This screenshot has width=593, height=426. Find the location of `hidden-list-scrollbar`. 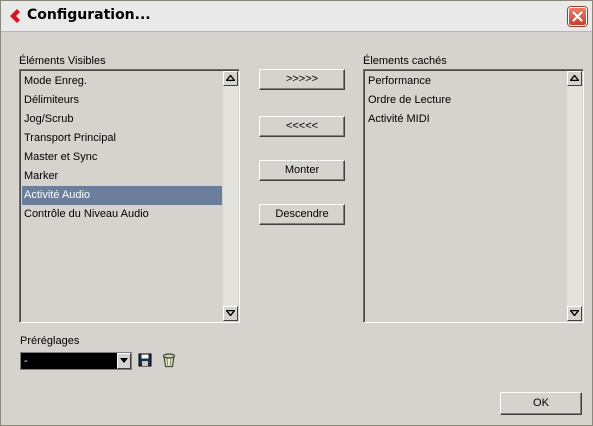

hidden-list-scrollbar is located at coordinates (574, 196).